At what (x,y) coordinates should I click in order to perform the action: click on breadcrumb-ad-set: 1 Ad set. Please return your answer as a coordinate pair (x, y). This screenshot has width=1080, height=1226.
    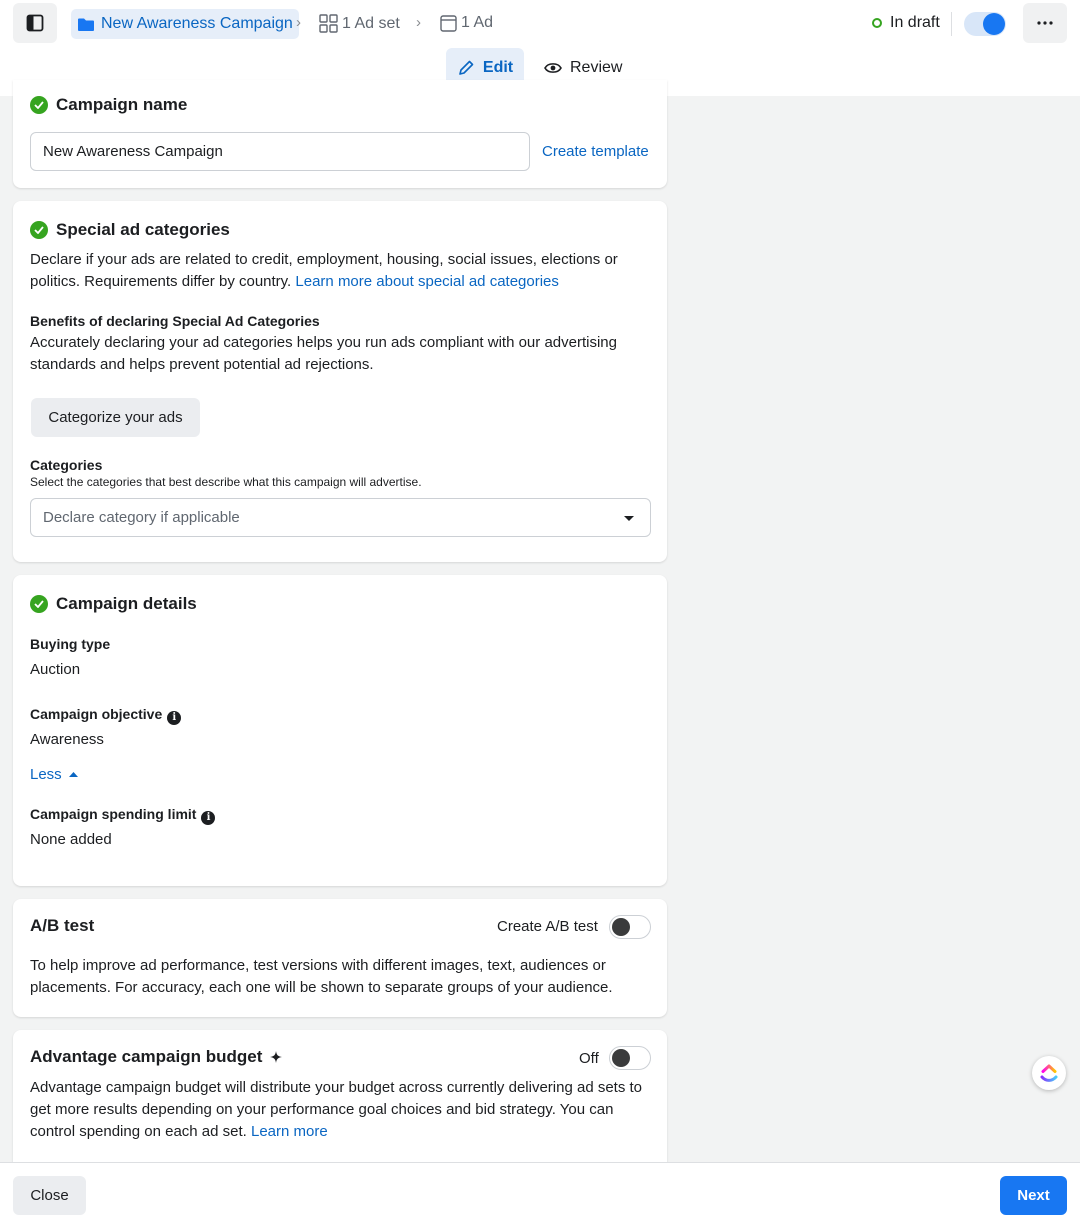
    Looking at the image, I should click on (359, 23).